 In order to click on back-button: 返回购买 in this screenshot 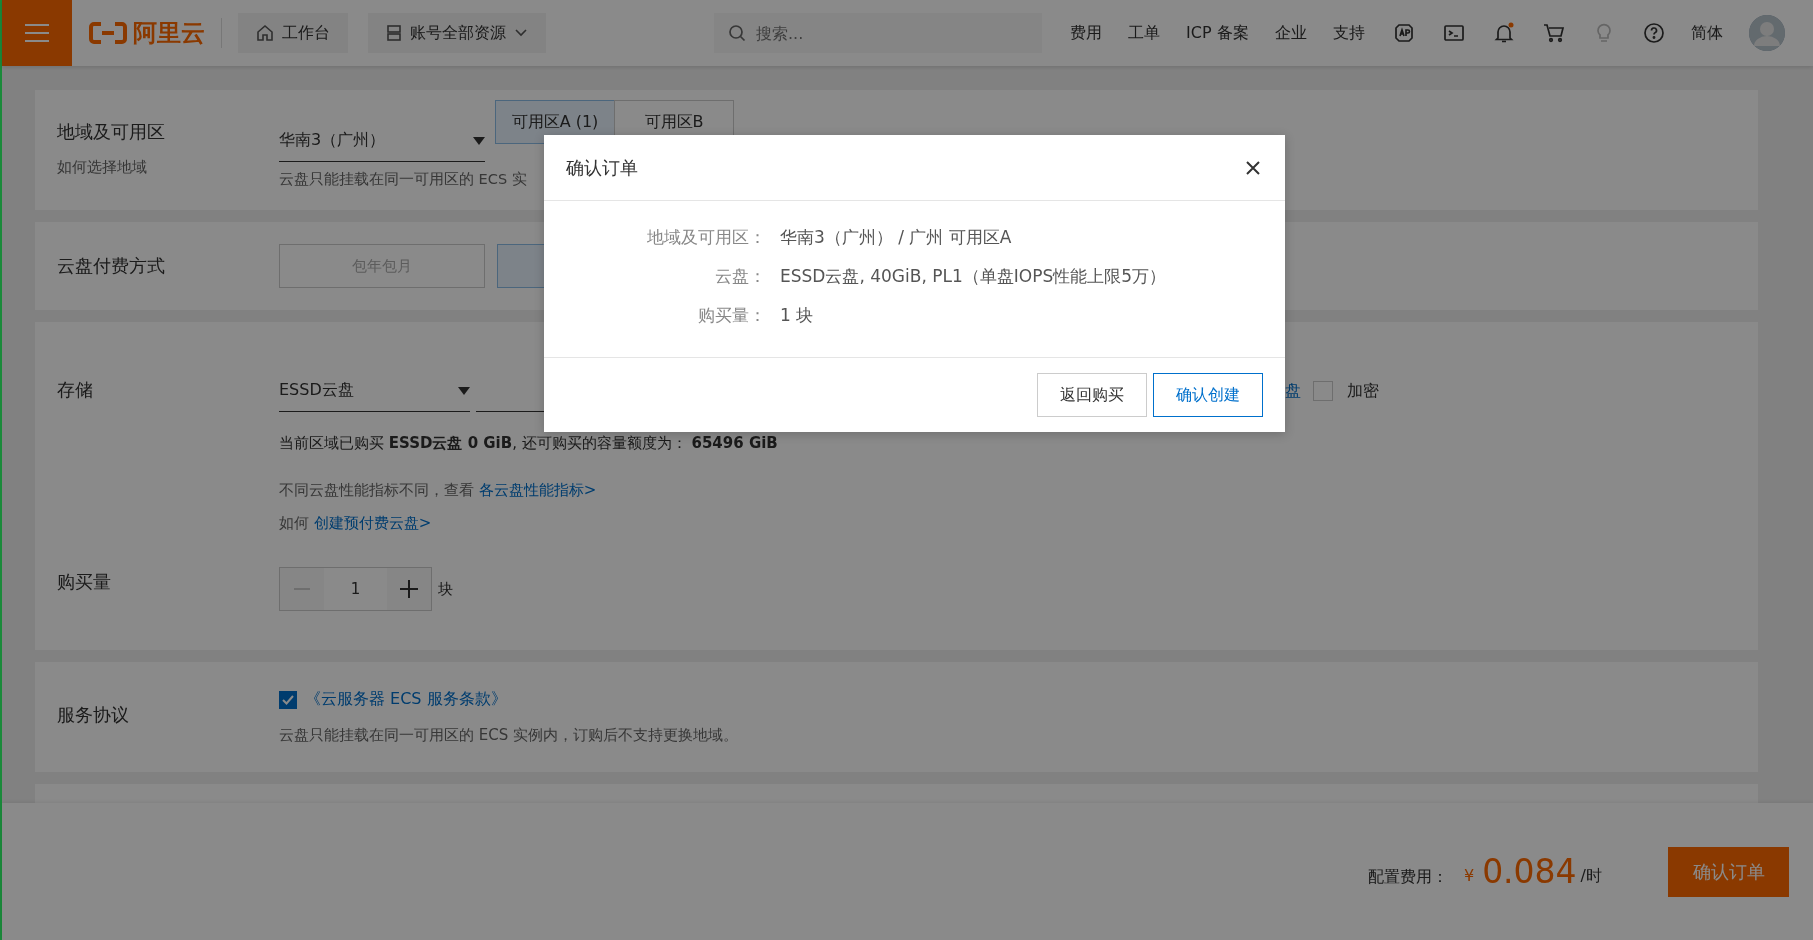, I will do `click(1092, 395)`.